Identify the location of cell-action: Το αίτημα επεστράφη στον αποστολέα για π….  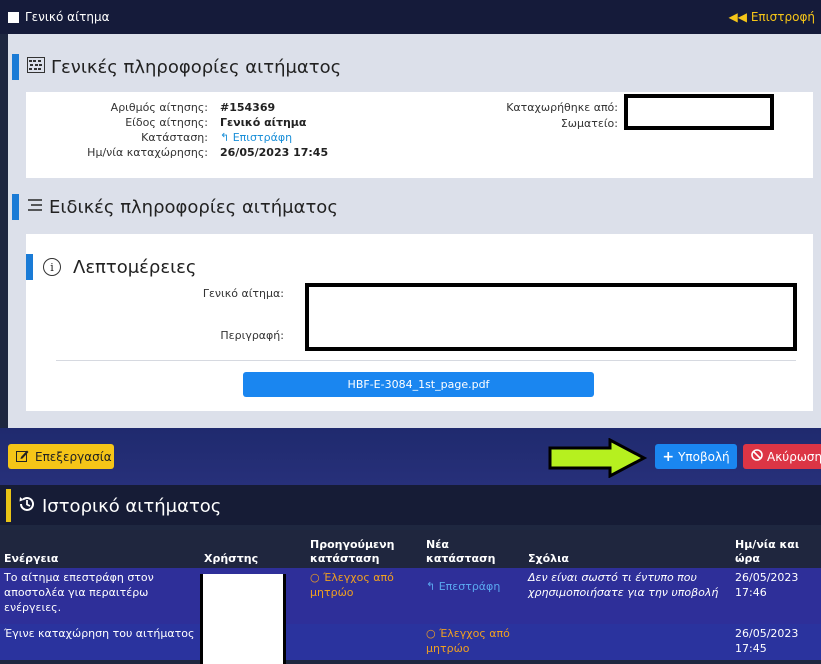
(79, 592).